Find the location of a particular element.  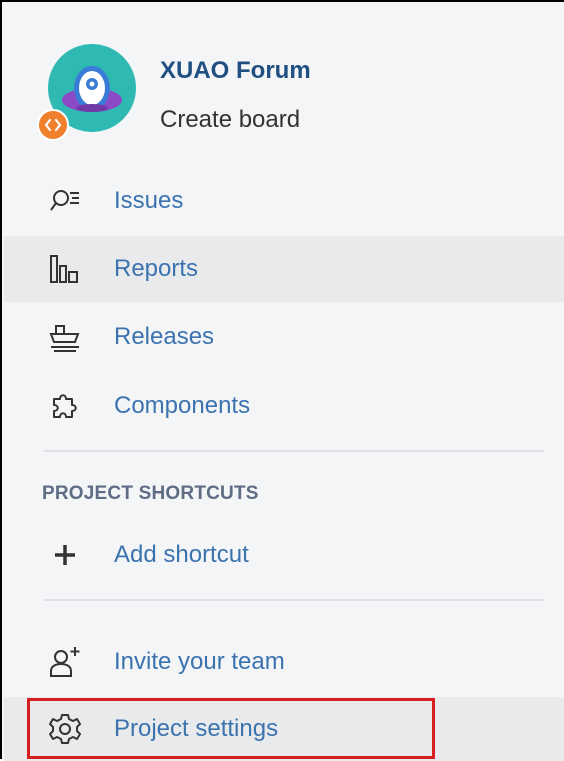

nav-item-components: Components is located at coordinates (284, 406).